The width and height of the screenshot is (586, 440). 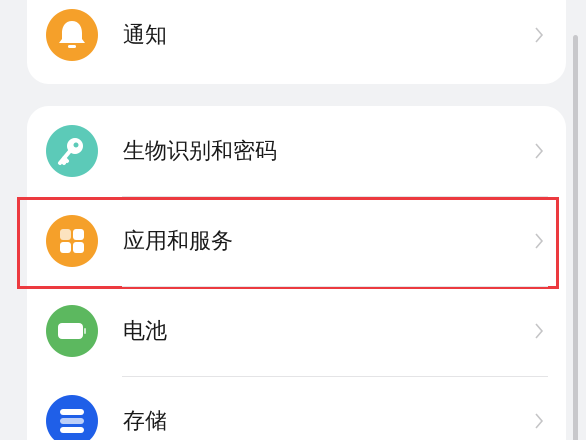 What do you see at coordinates (145, 36) in the screenshot?
I see `row-label: 通知` at bounding box center [145, 36].